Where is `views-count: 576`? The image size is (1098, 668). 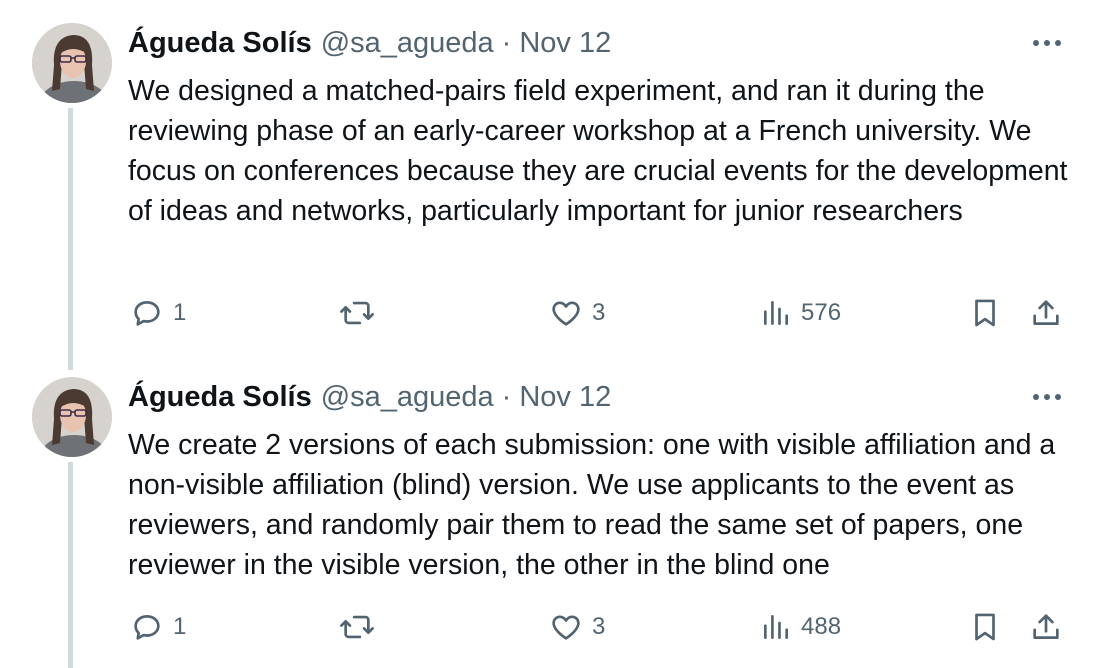
views-count: 576 is located at coordinates (821, 312).